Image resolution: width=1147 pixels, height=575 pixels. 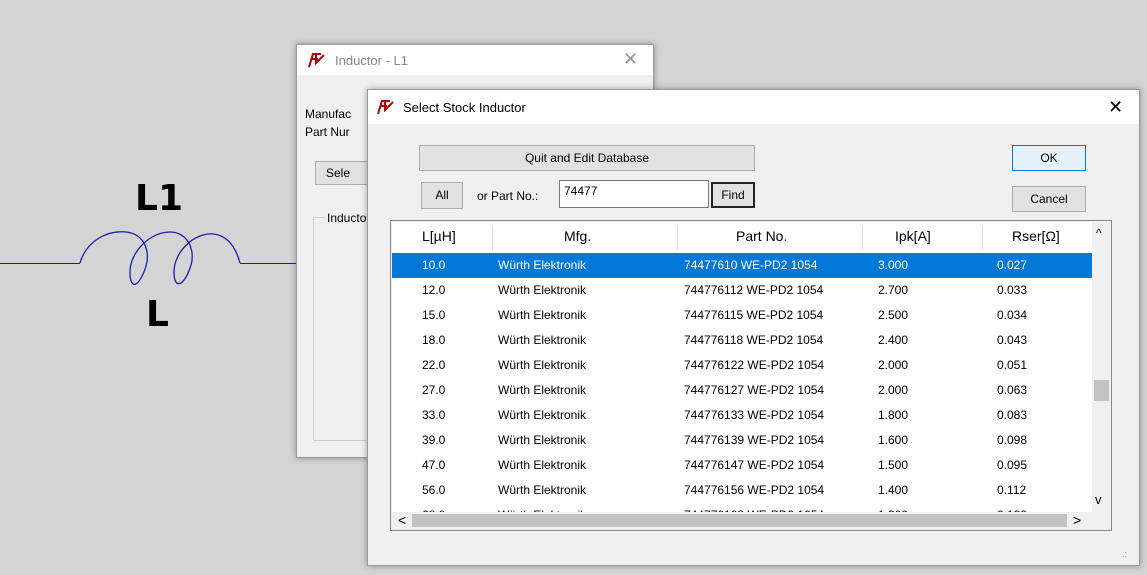 What do you see at coordinates (754, 340) in the screenshot?
I see `cell-part-no: 744776118 WE-PD2 1054` at bounding box center [754, 340].